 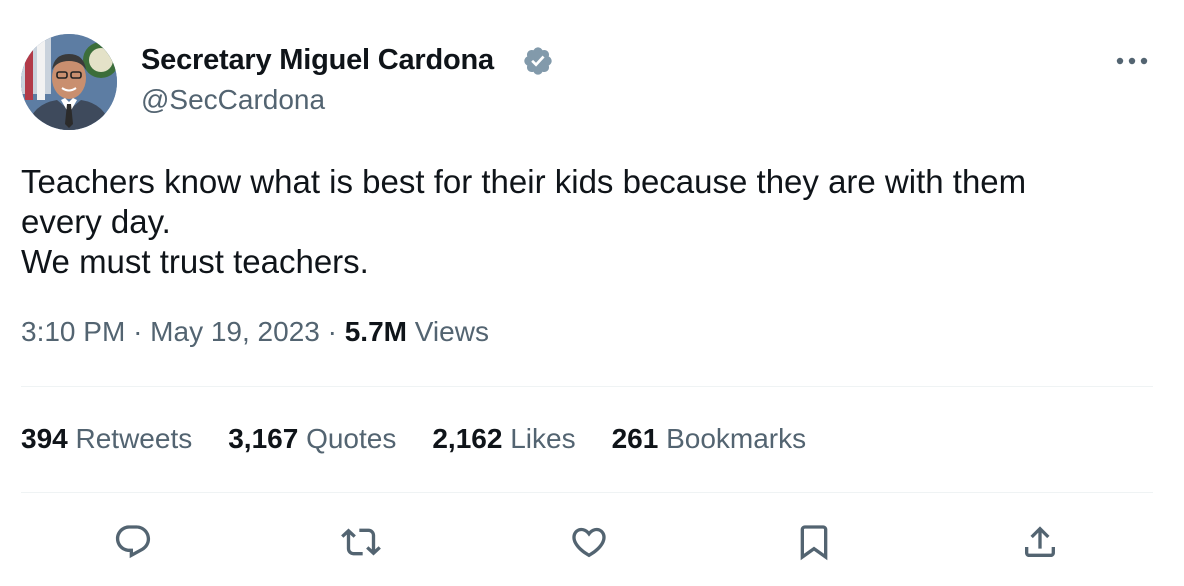 What do you see at coordinates (543, 438) in the screenshot?
I see `likes-label: Likes` at bounding box center [543, 438].